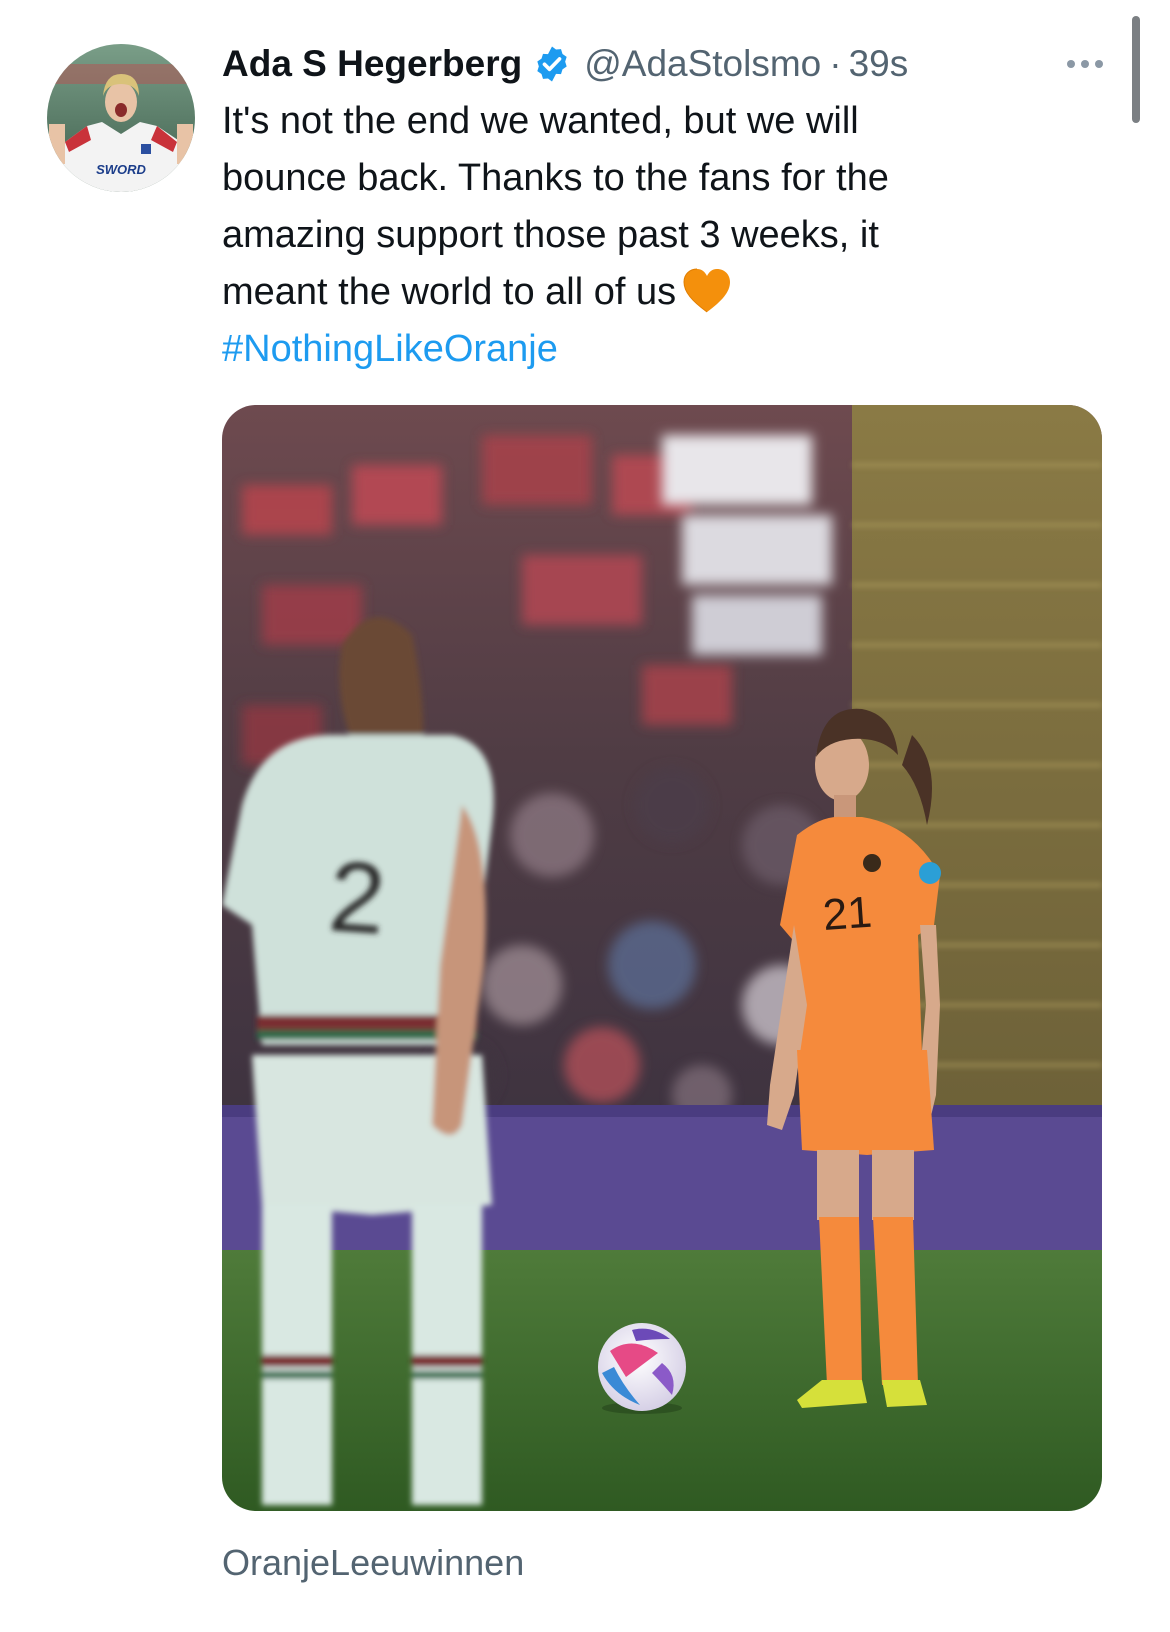 The image size is (1170, 1632). Describe the element at coordinates (555, 178) in the screenshot. I see `tweet-text-line: bounce back. Thanks to the fans for the` at that location.